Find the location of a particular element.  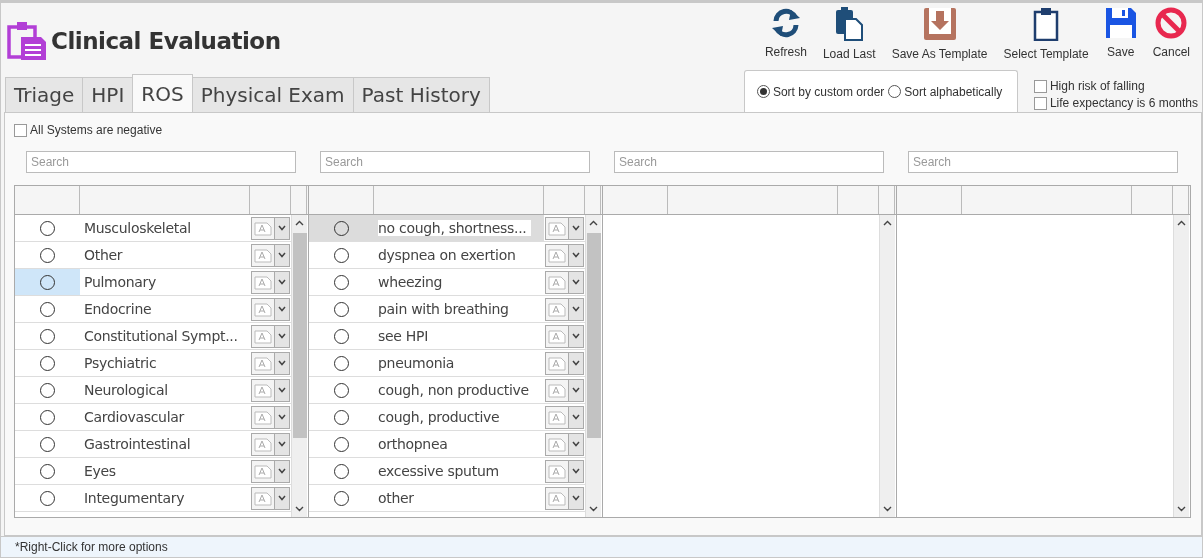

list-item-text: Cardiovascular is located at coordinates (134, 417).